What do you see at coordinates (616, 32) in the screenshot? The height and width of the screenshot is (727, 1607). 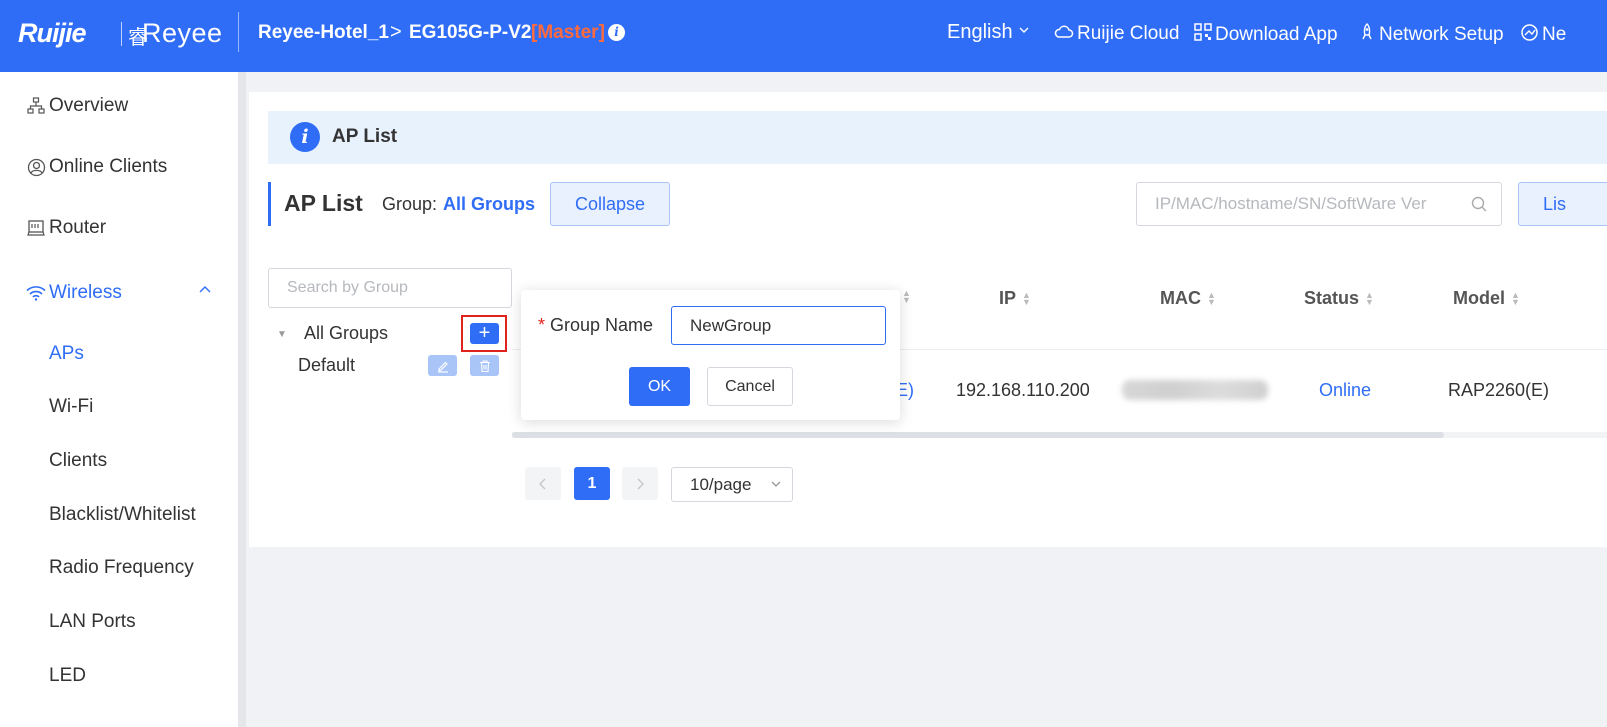 I see `info-icon: i` at bounding box center [616, 32].